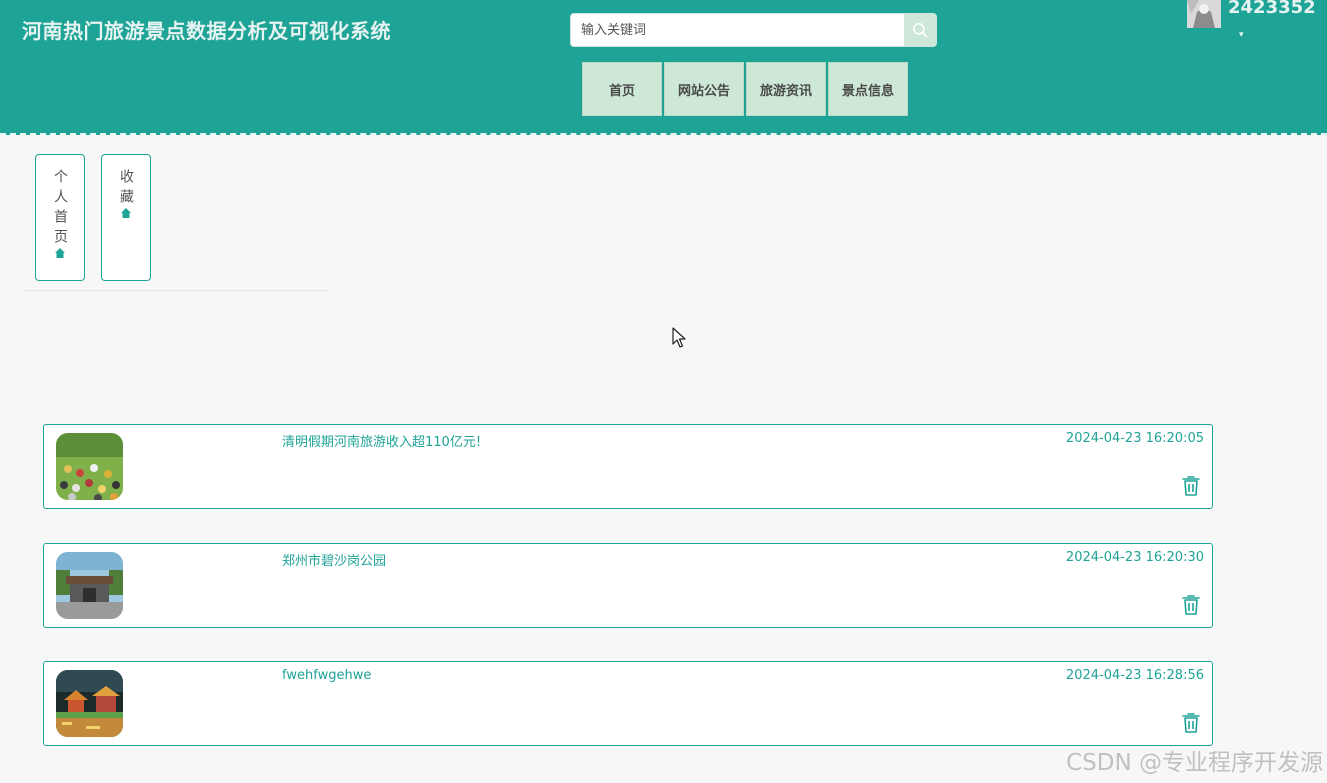 The width and height of the screenshot is (1327, 783). Describe the element at coordinates (206, 31) in the screenshot. I see `site-title: 河南热门旅游景点数据分析及可视化系统` at that location.